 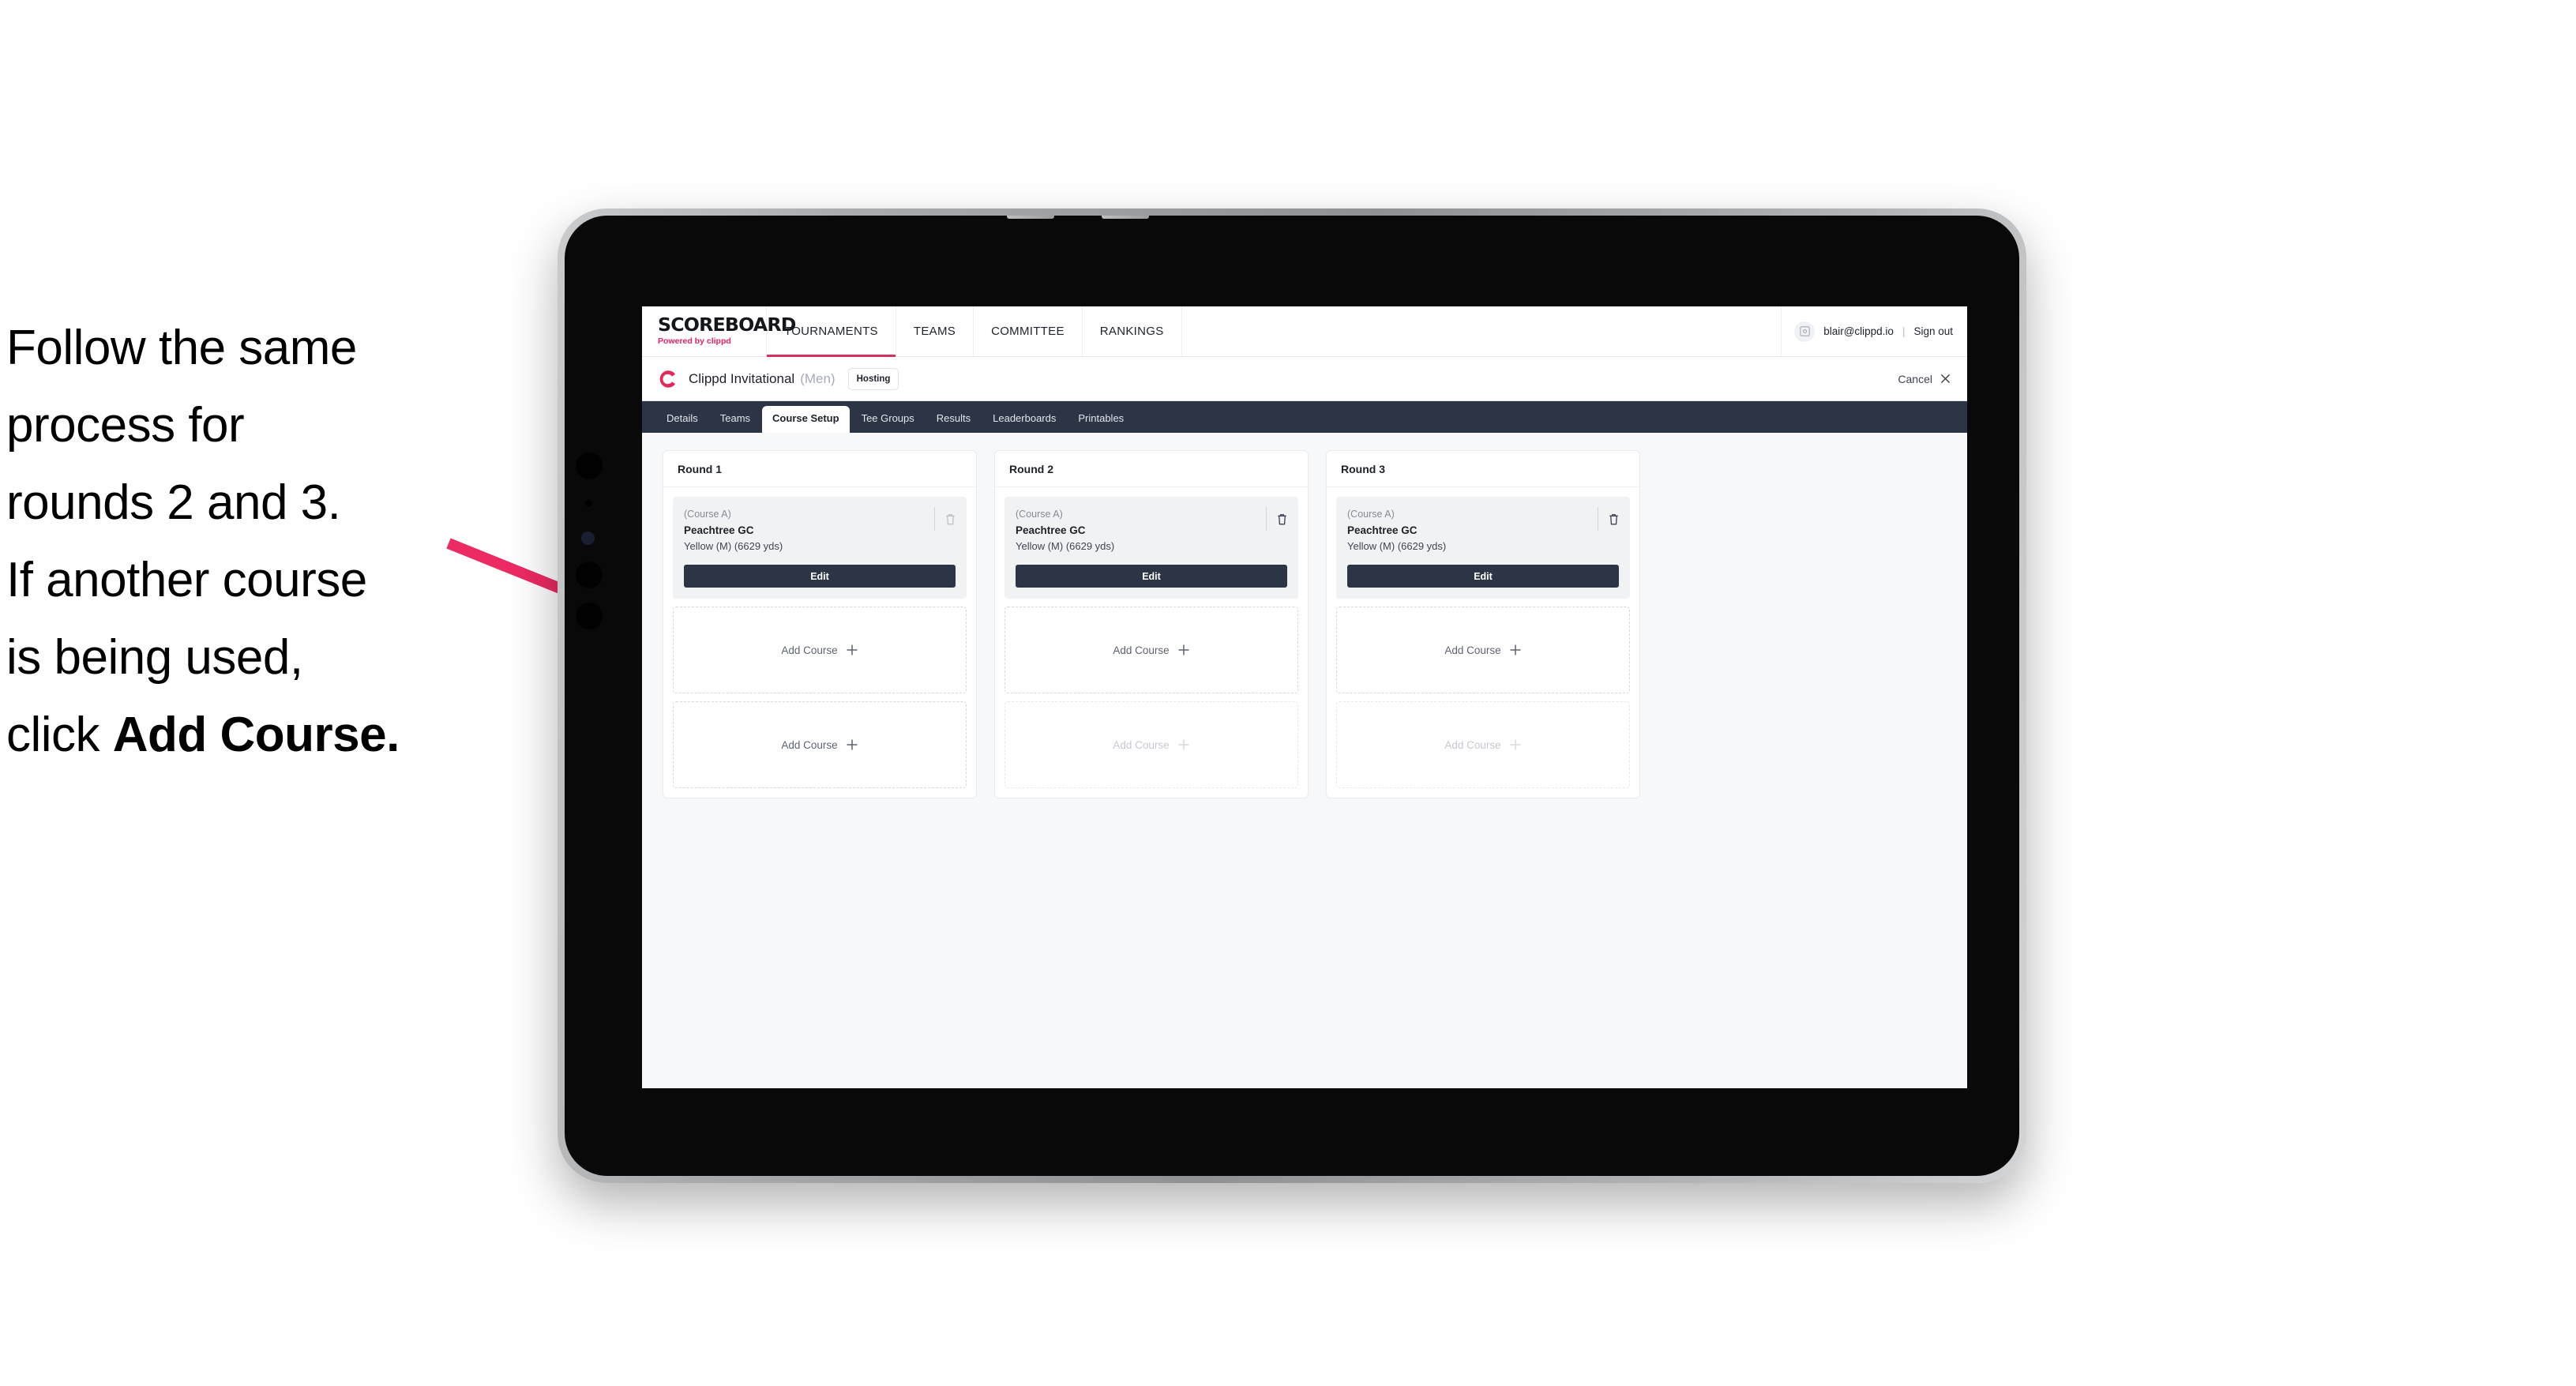 What do you see at coordinates (1382, 530) in the screenshot?
I see `round-3-course-name: Peachtree GC` at bounding box center [1382, 530].